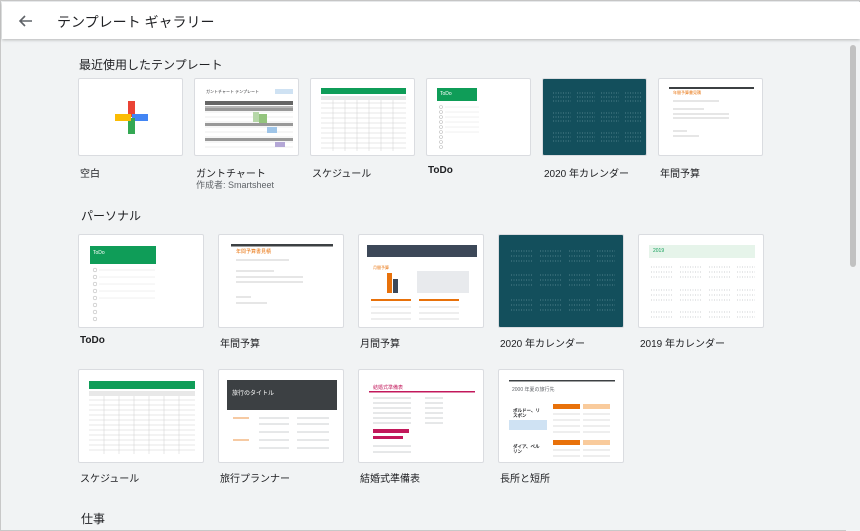 The width and height of the screenshot is (860, 531). What do you see at coordinates (853, 156) in the screenshot?
I see `scrollbar-thumb` at bounding box center [853, 156].